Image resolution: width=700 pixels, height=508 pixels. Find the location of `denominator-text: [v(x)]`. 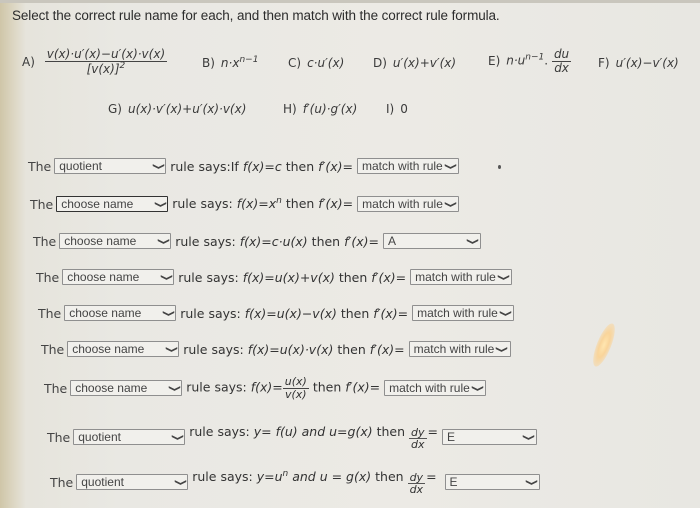

denominator-text: [v(x)] is located at coordinates (103, 68).